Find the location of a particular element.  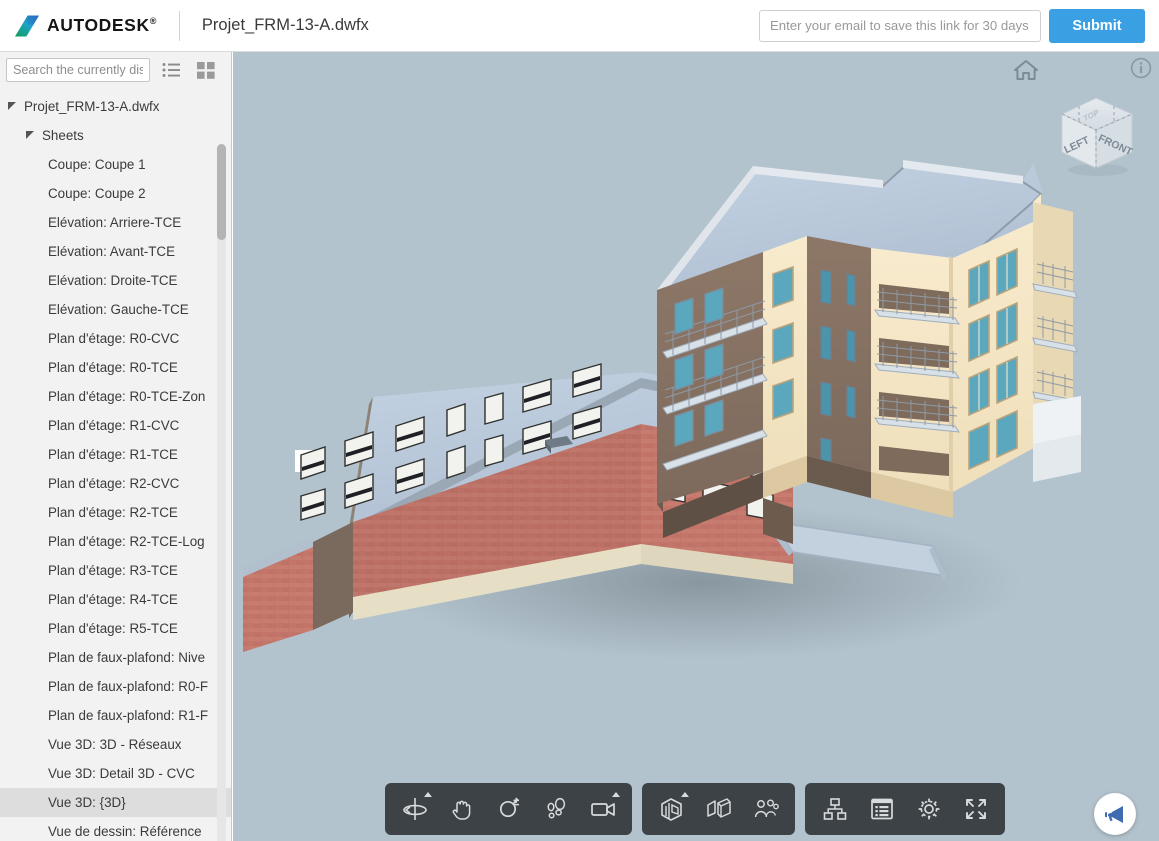

sidebar-scrollbar is located at coordinates (221, 492).